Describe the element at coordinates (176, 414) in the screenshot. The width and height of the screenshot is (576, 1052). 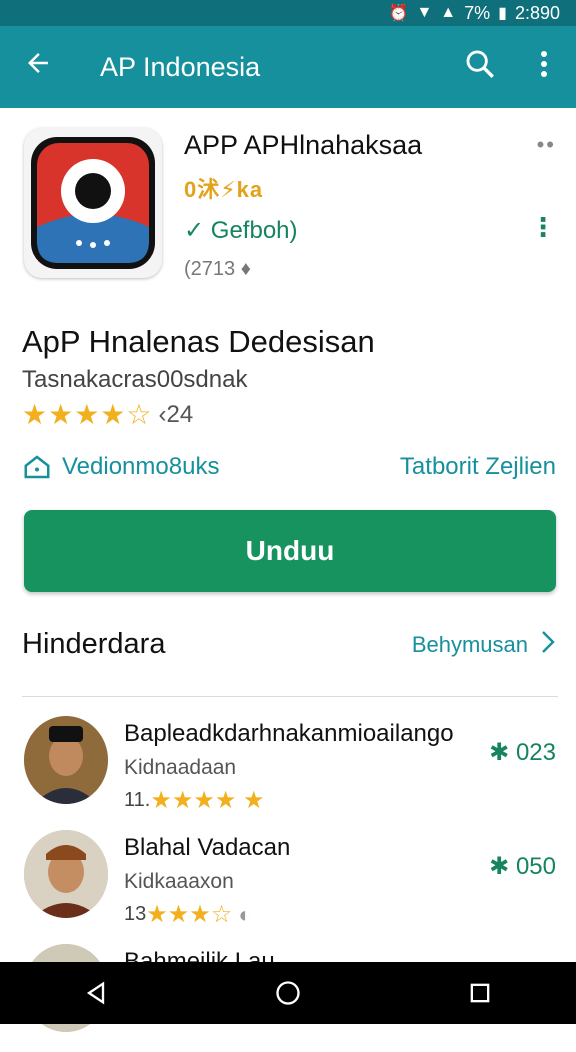
I see `rating-count: ‹24` at that location.